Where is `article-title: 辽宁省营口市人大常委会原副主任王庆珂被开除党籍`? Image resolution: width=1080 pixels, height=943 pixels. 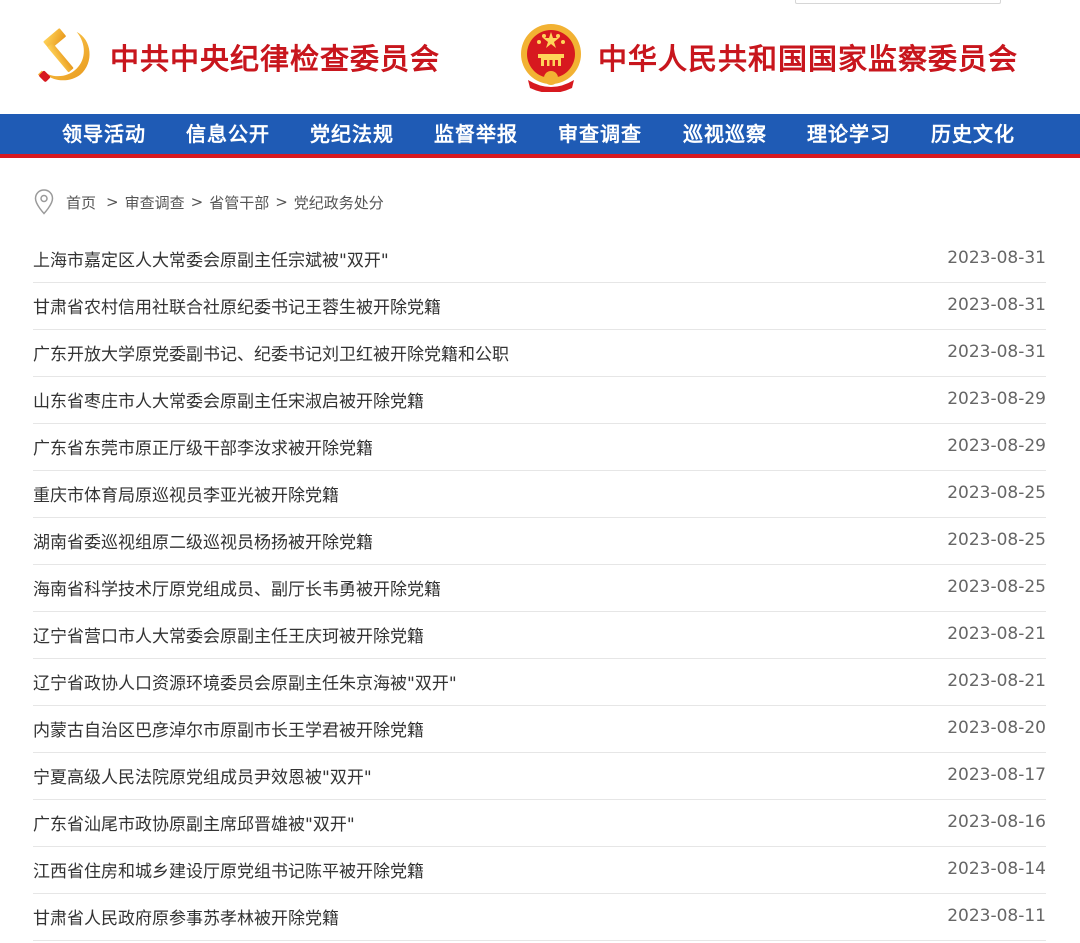
article-title: 辽宁省营口市人大常委会原副主任王庆珂被开除党籍 is located at coordinates (228, 634).